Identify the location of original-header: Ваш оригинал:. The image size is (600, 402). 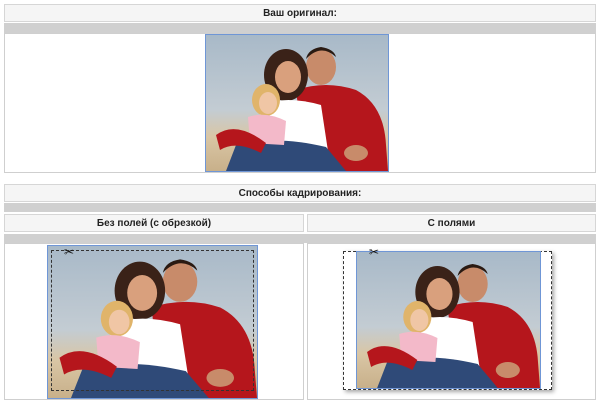
(300, 13).